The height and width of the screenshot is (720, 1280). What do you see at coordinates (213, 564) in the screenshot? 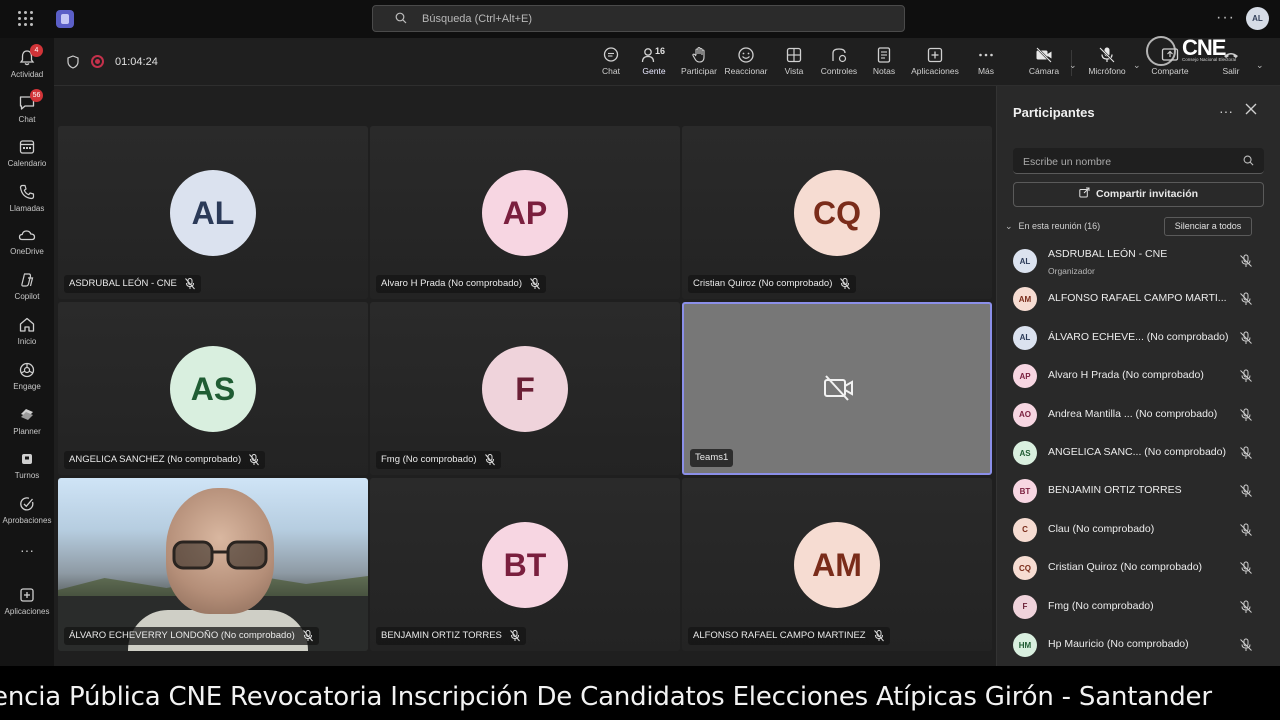
I see `participant-video-tile: ÁLVARO ECHEVERRY LONDOÑO (No comprobado)` at bounding box center [213, 564].